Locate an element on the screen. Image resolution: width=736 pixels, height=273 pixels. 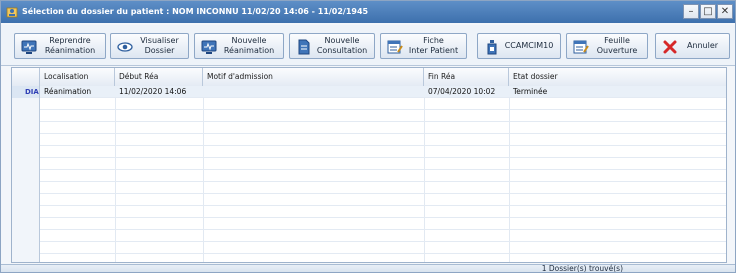
cell-localisation: Réanimation is located at coordinates (68, 91).